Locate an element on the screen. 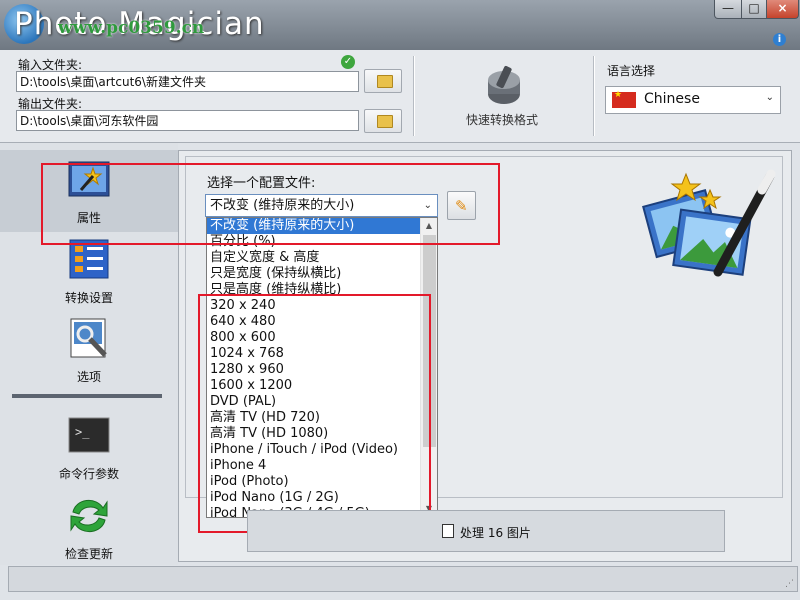  language-select: Chinese ⌄ is located at coordinates (693, 100).